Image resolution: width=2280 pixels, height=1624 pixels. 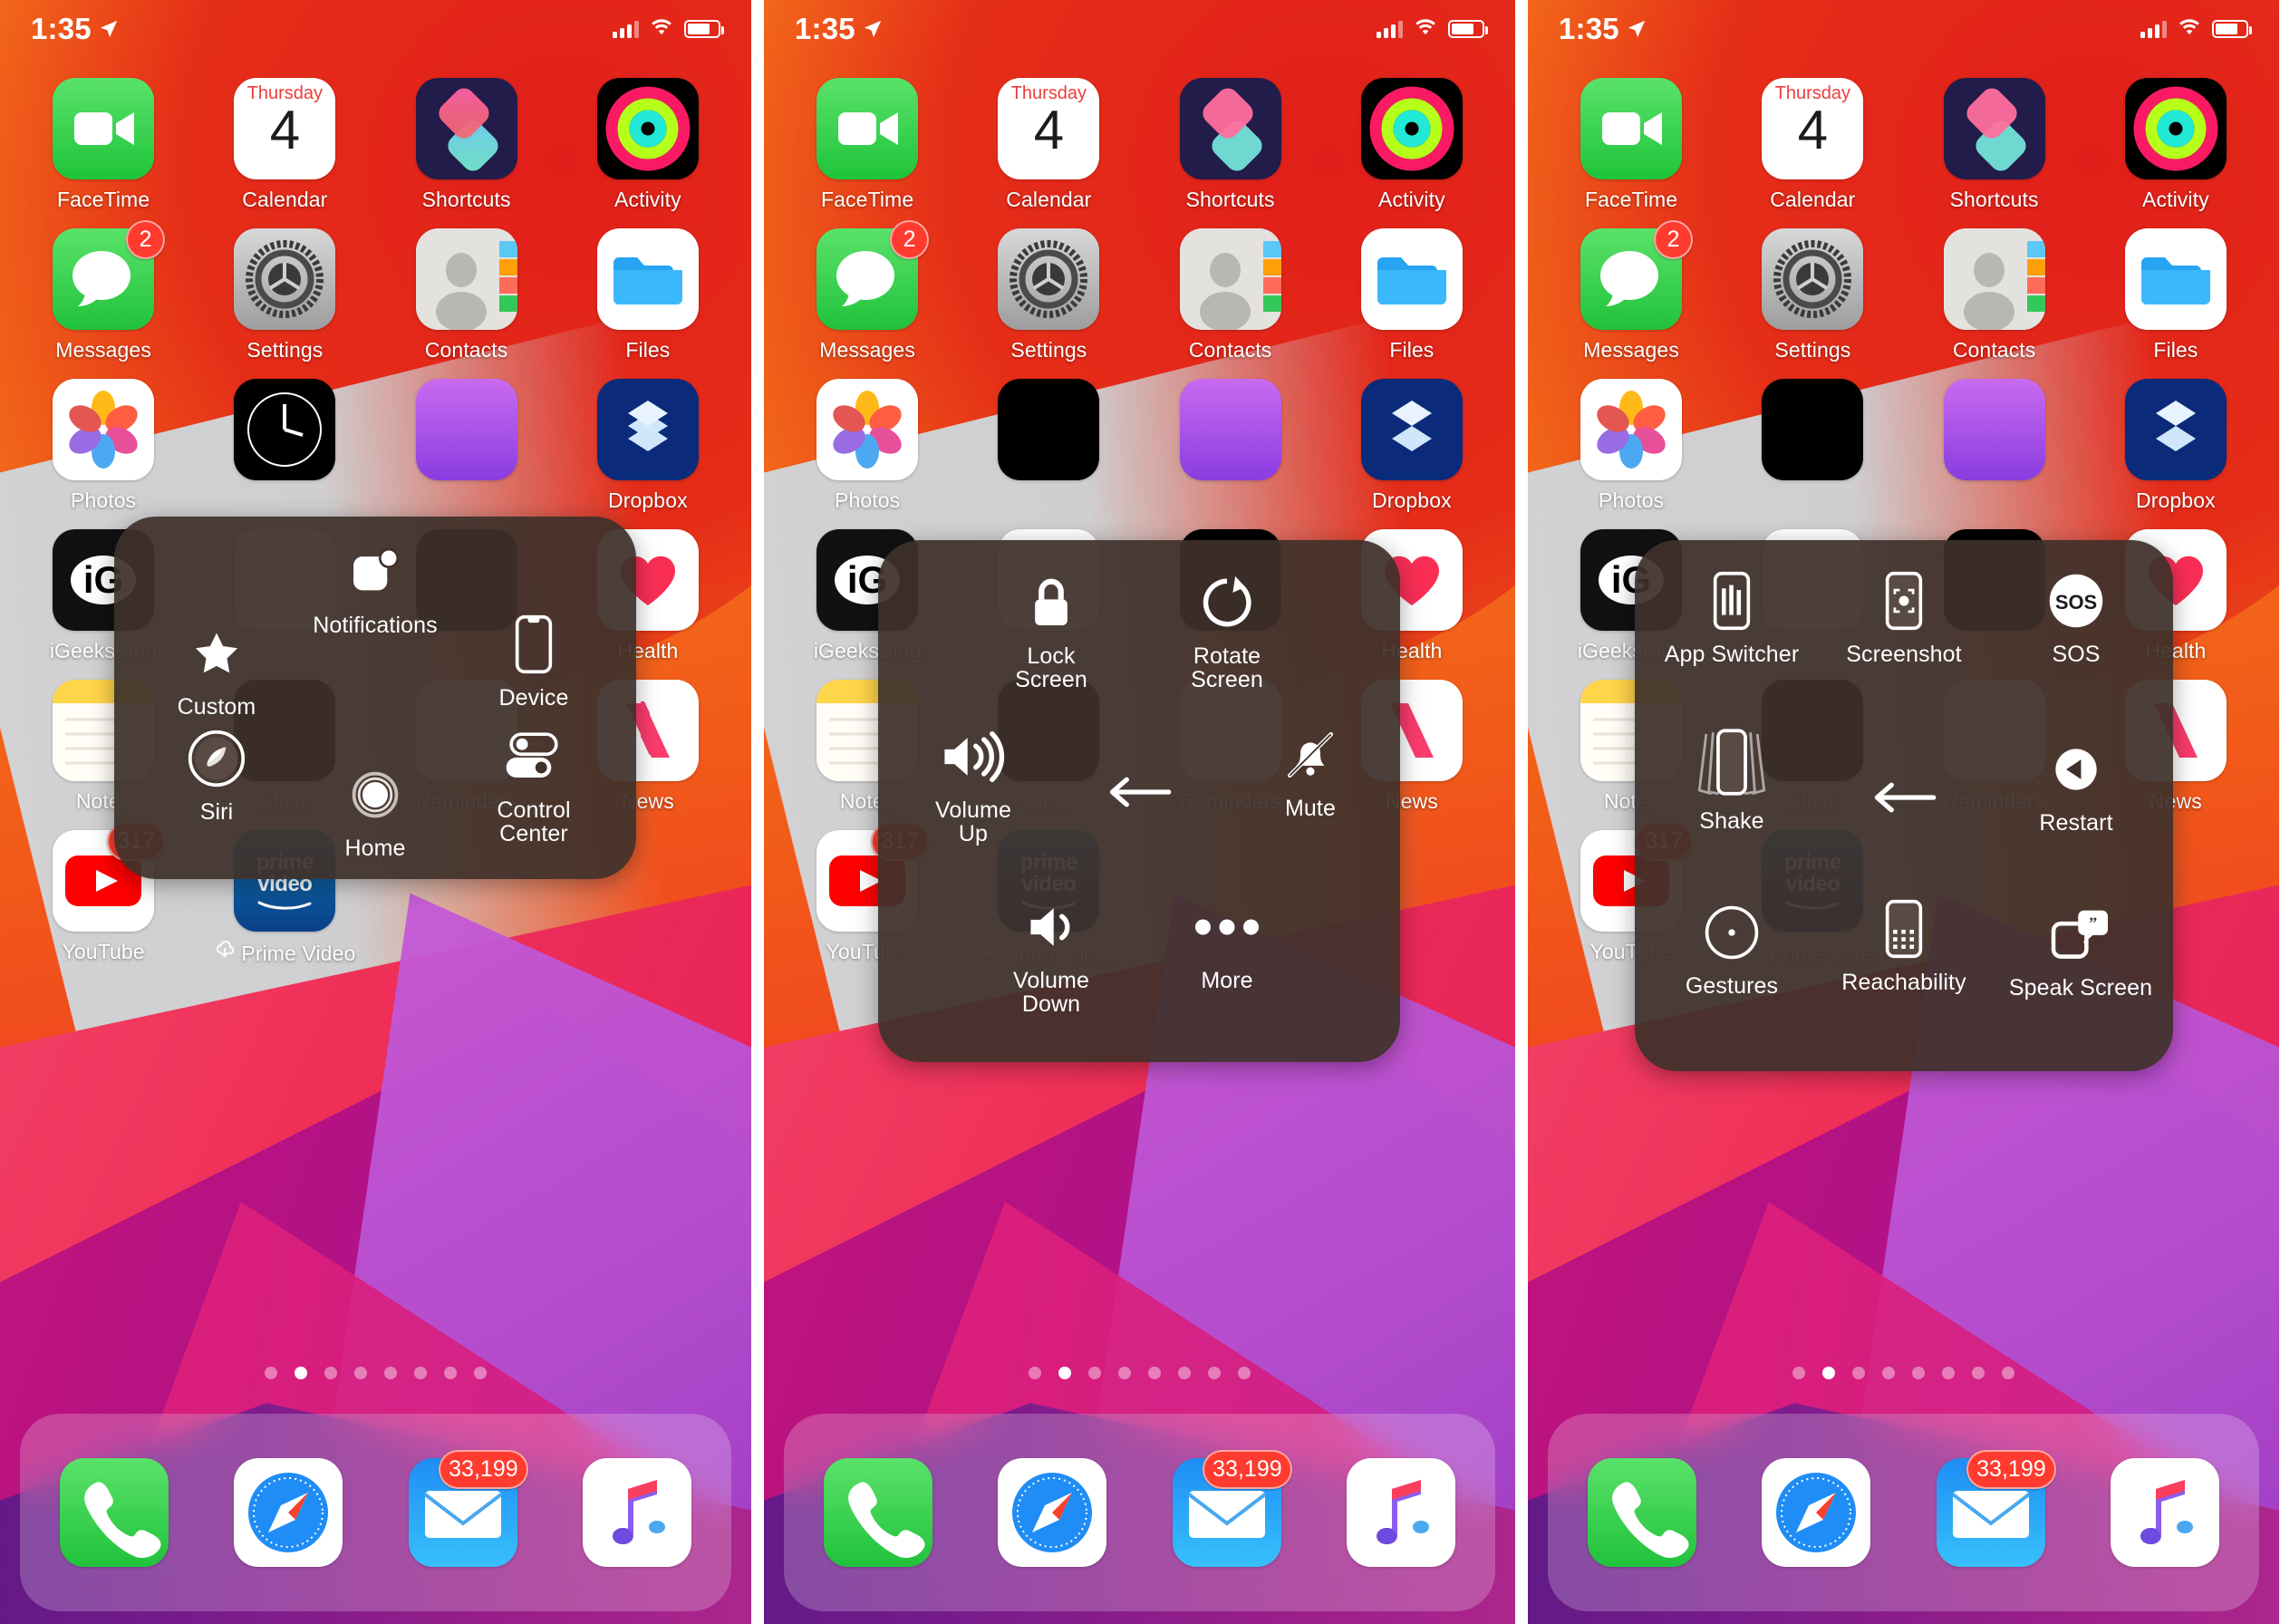 I want to click on at-item-mute: Mute, so click(x=1310, y=770).